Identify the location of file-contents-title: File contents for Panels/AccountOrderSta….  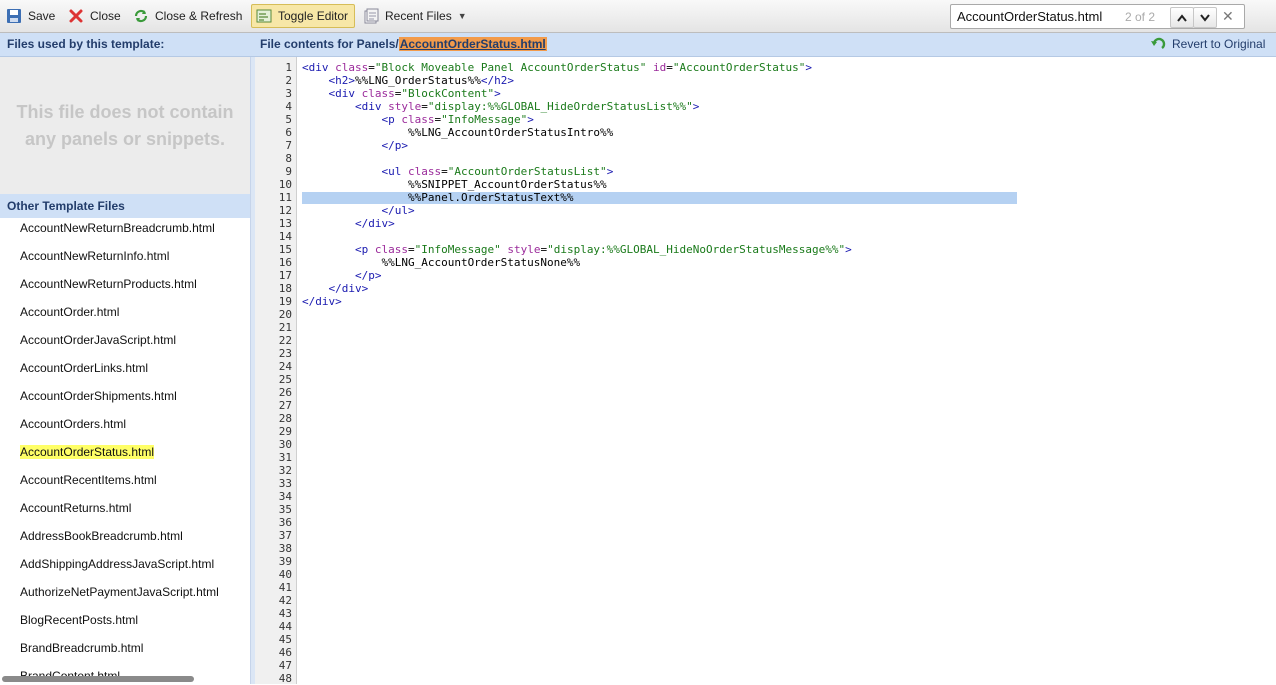
(403, 44).